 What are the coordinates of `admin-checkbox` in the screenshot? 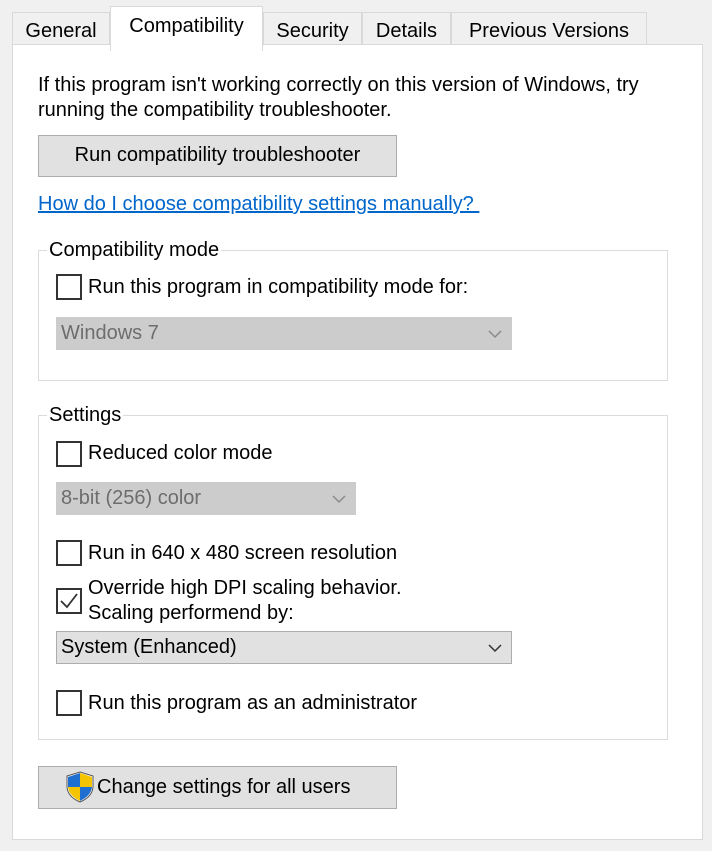 It's located at (69, 703).